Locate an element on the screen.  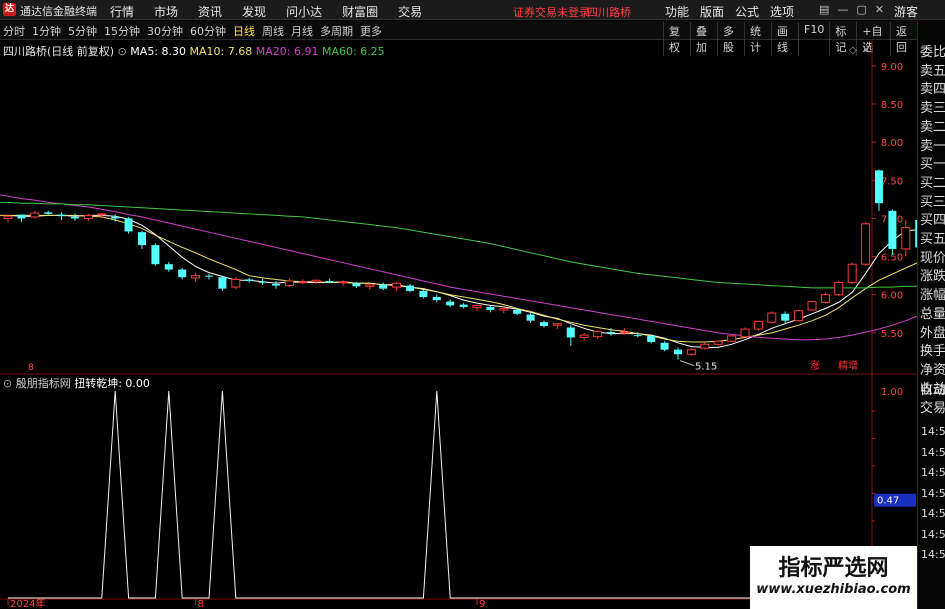
maximize-icon: ▢ is located at coordinates (861, 9).